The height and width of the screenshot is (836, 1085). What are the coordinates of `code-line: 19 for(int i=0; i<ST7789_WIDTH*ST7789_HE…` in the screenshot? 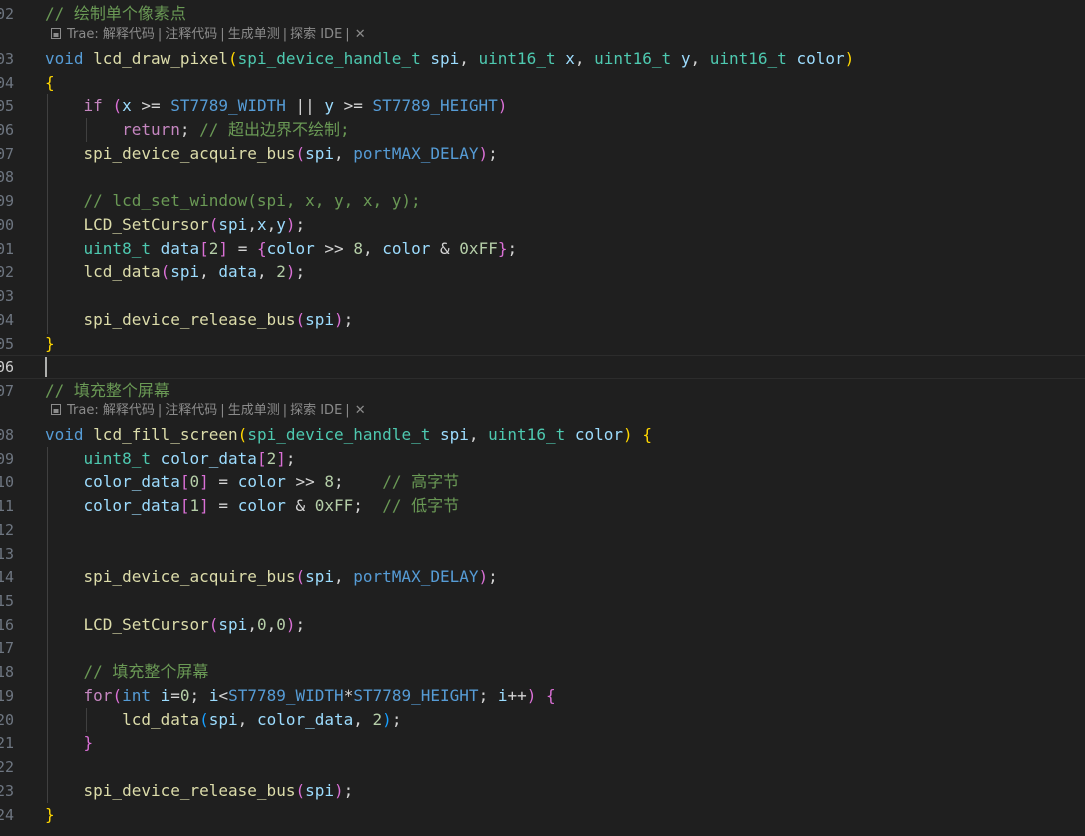 It's located at (542, 696).